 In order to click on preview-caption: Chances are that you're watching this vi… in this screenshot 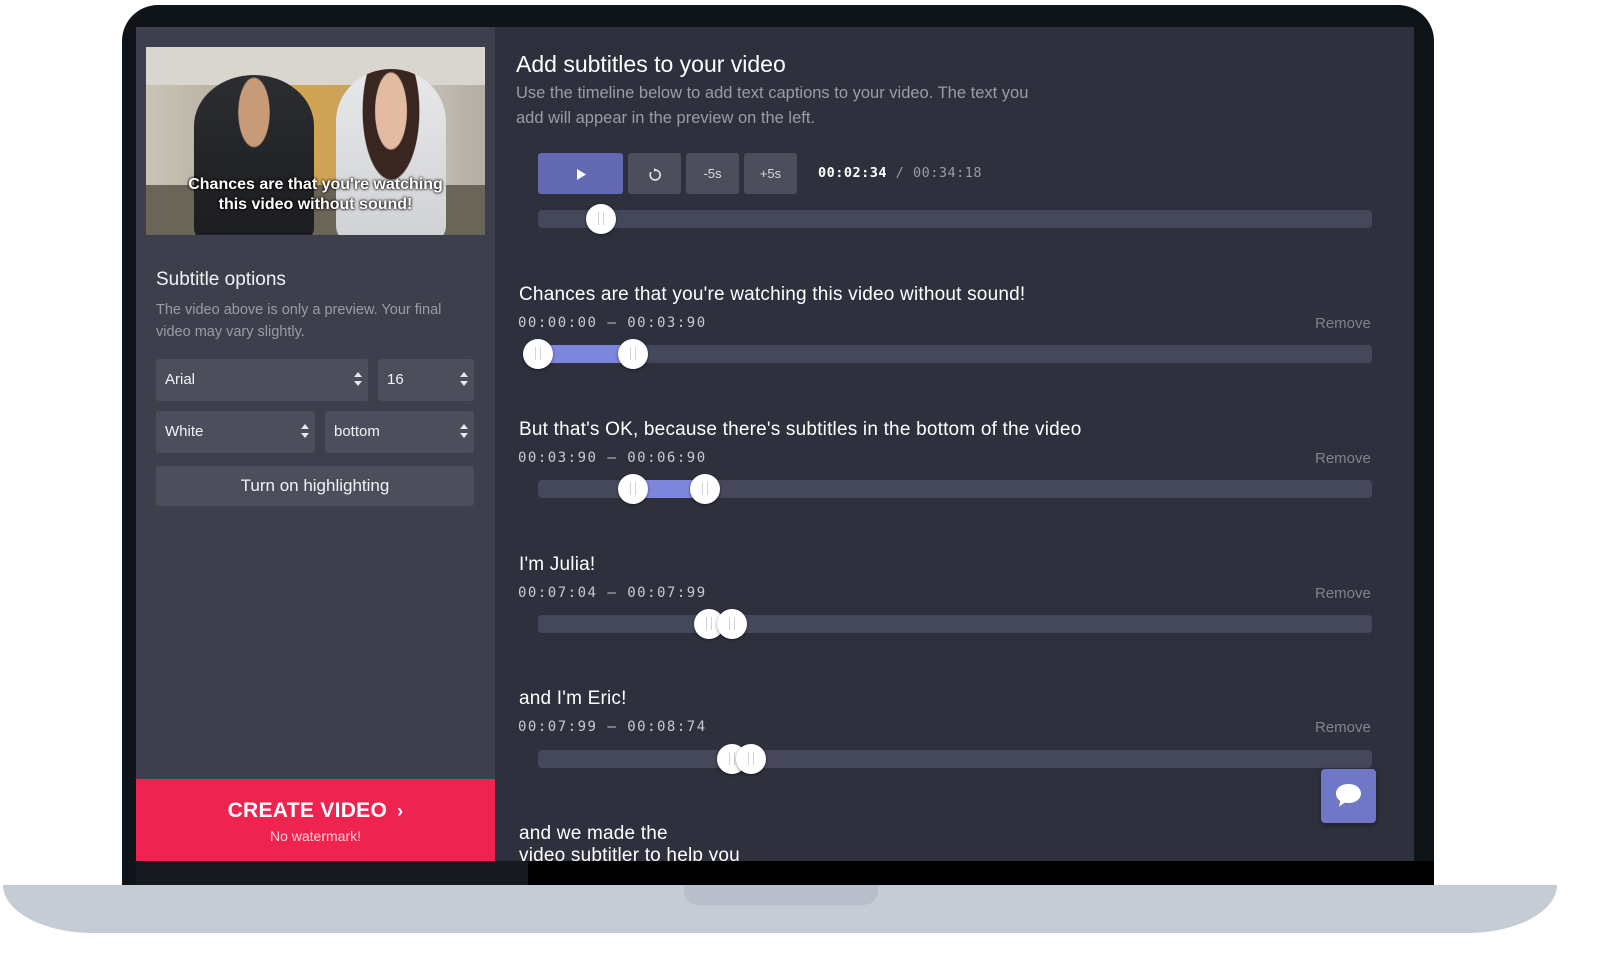, I will do `click(315, 195)`.